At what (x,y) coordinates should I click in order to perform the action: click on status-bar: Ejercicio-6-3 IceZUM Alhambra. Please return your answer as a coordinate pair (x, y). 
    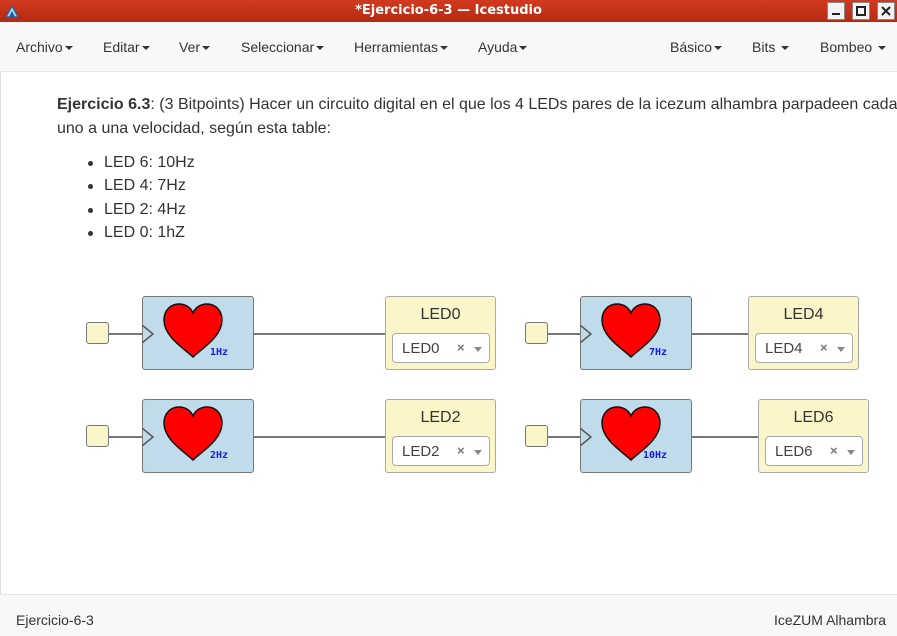
    Looking at the image, I should click on (448, 615).